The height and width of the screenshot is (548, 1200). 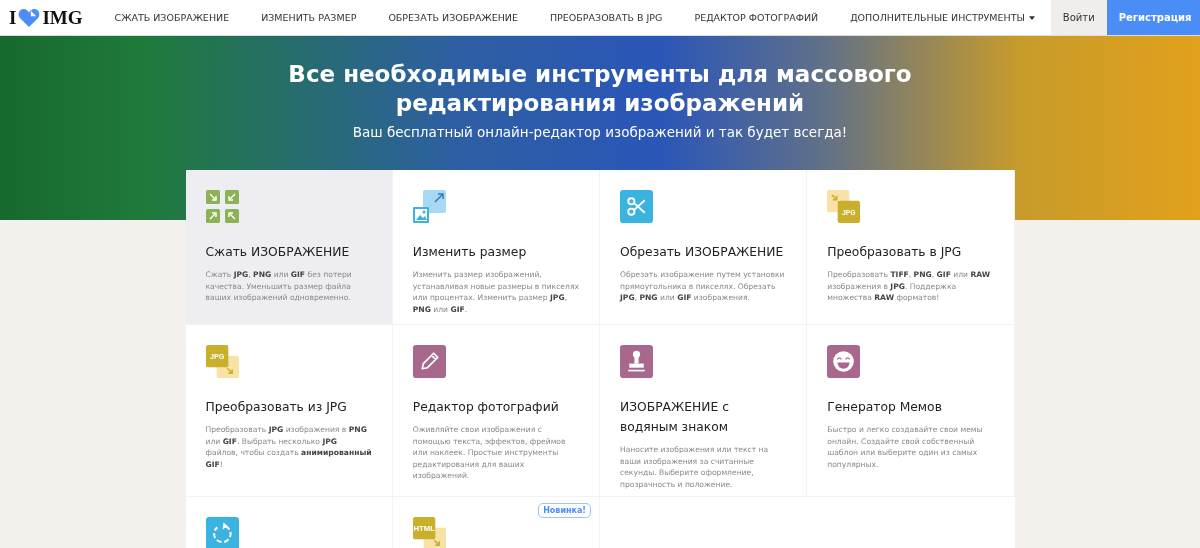 What do you see at coordinates (844, 361) in the screenshot?
I see `laughing-face-icon` at bounding box center [844, 361].